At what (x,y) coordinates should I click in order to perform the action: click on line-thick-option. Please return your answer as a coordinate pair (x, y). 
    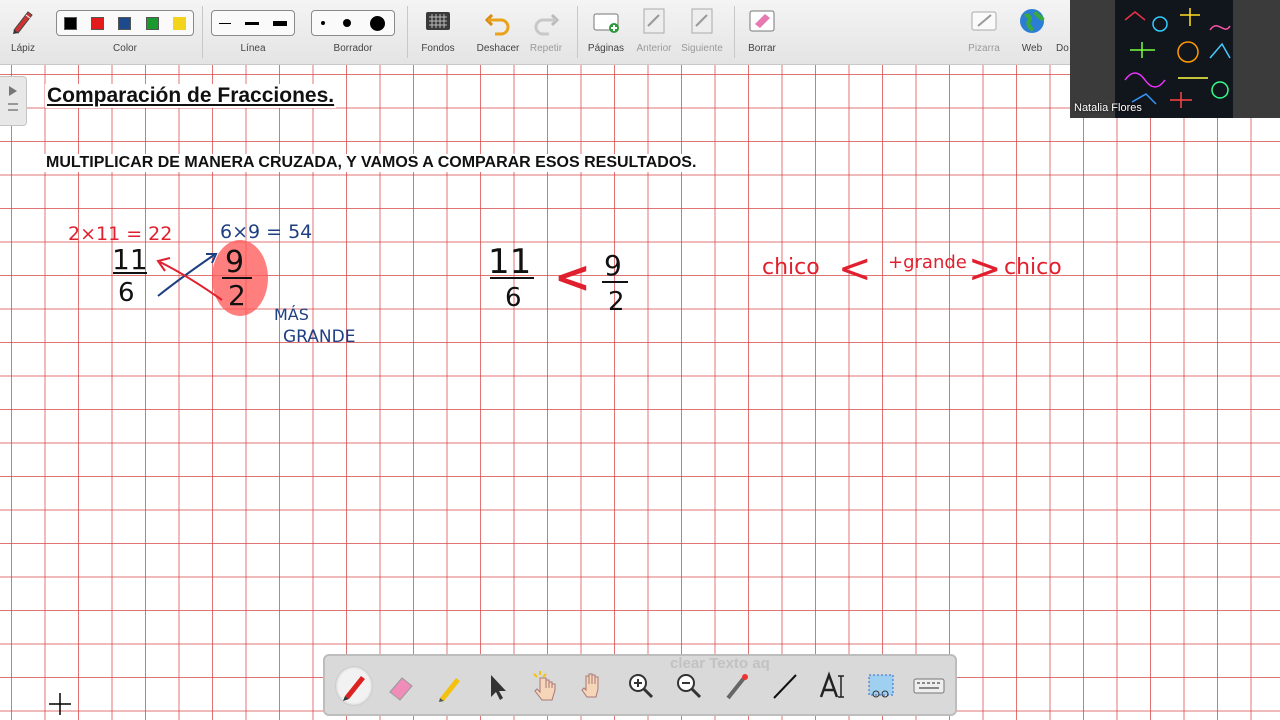
    Looking at the image, I should click on (280, 23).